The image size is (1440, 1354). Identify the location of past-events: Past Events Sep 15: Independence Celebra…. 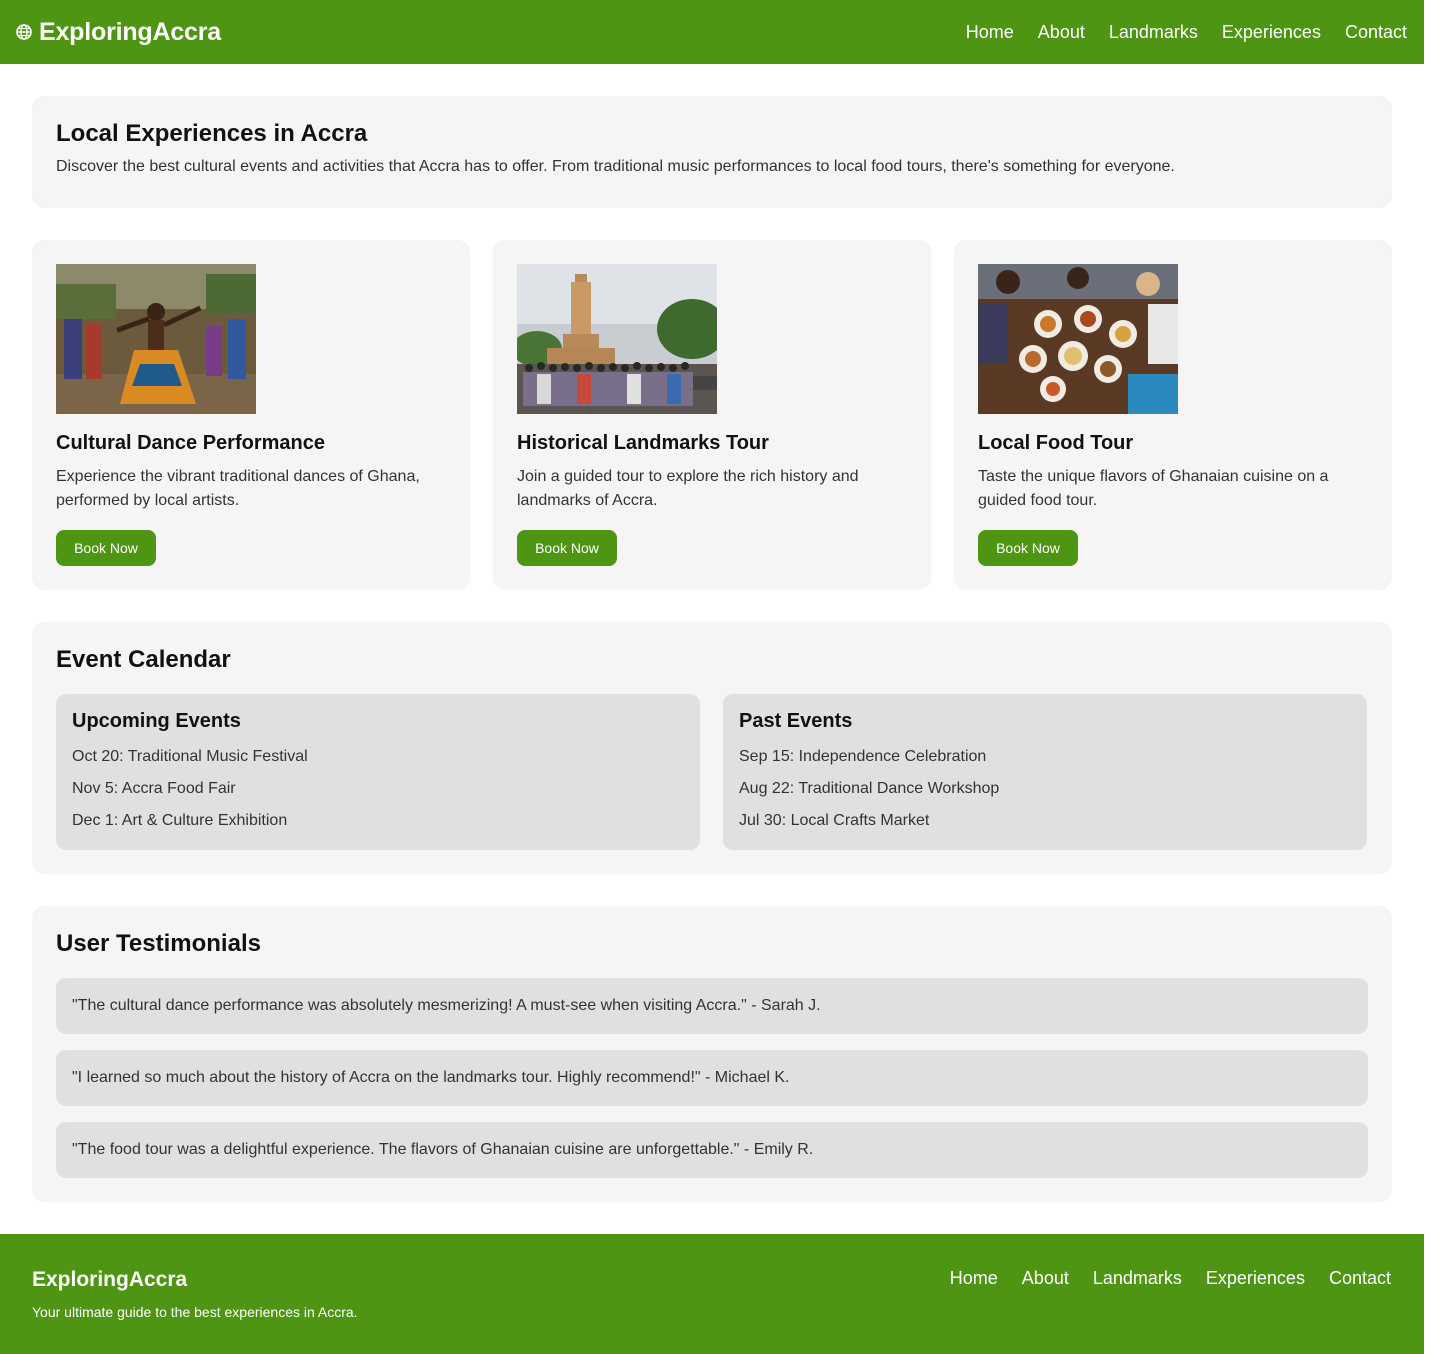
(1045, 772).